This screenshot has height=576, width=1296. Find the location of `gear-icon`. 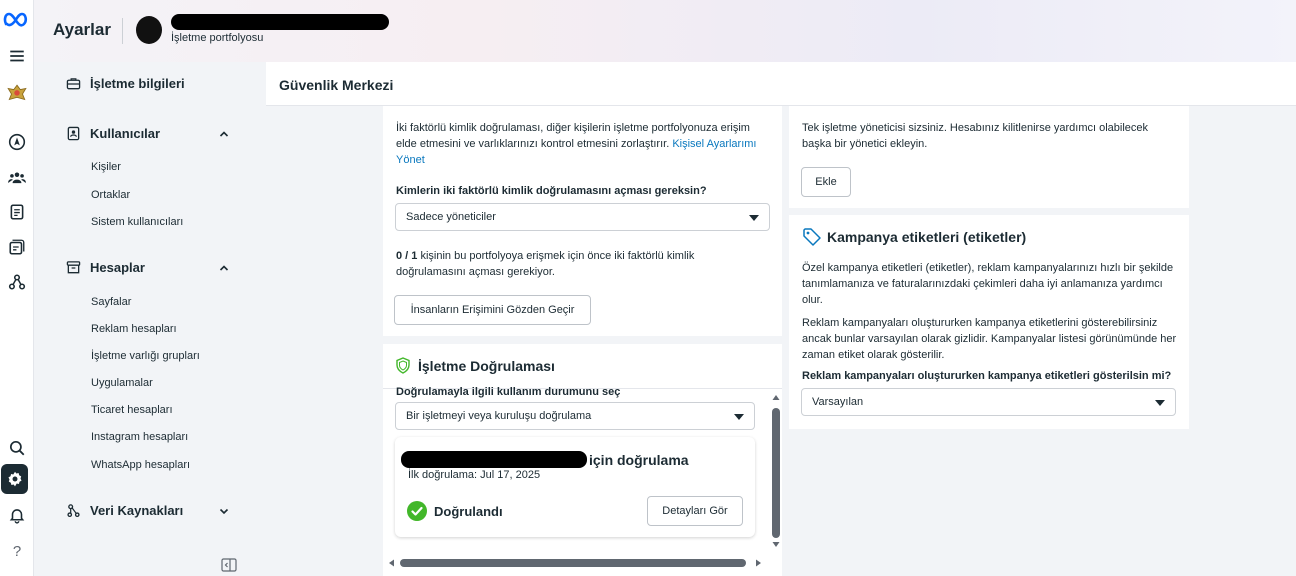

gear-icon is located at coordinates (14, 479).